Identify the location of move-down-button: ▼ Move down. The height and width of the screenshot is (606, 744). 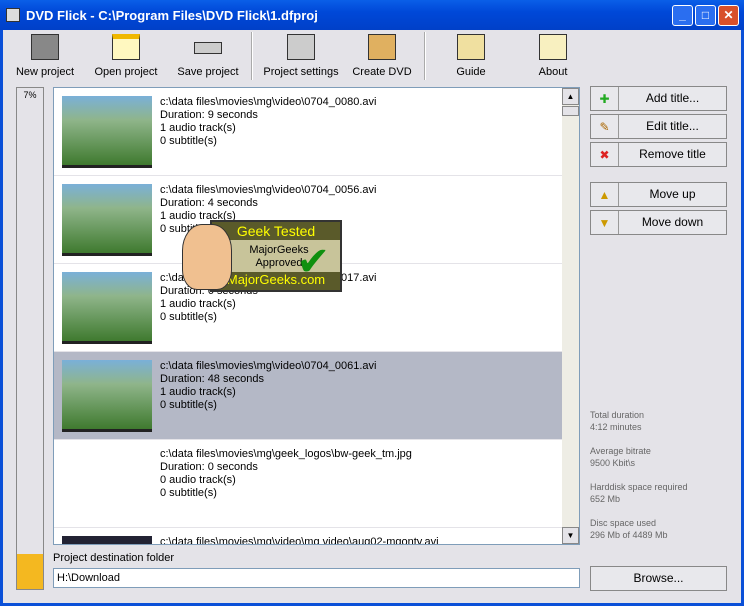
(658, 222).